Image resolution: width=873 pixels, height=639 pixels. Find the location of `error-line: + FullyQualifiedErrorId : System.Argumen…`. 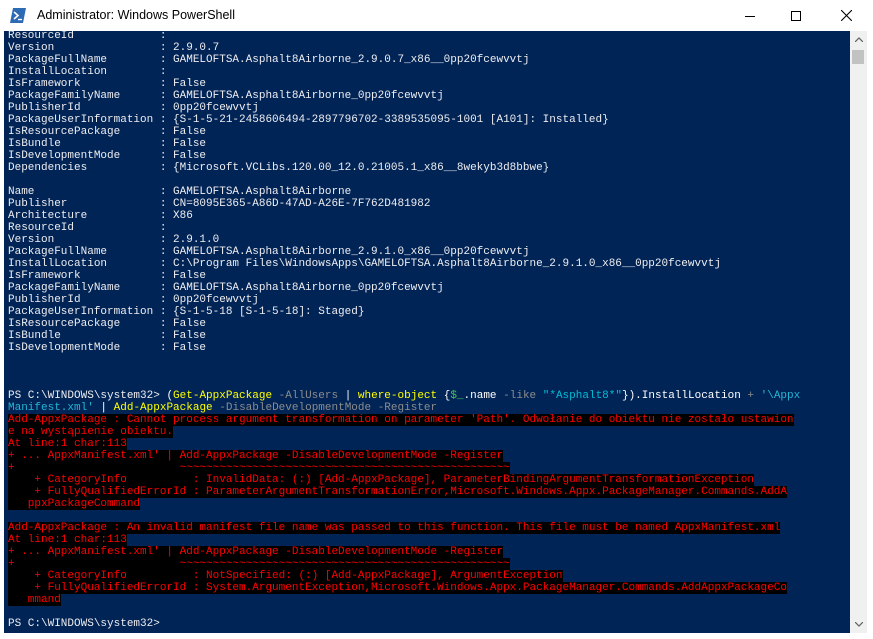

error-line: + FullyQualifiedErrorId : System.Argumen… is located at coordinates (397, 588).